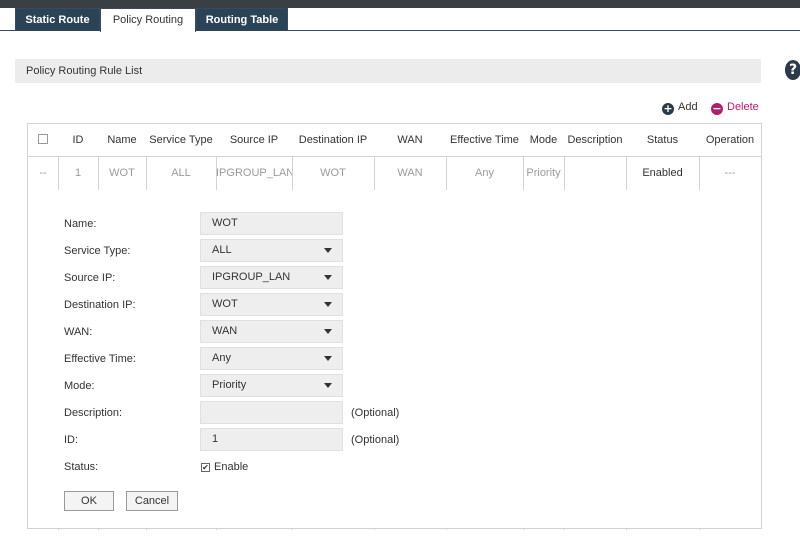 The image size is (800, 536). Describe the element at coordinates (181, 173) in the screenshot. I see `cell-service-type: ALL` at that location.